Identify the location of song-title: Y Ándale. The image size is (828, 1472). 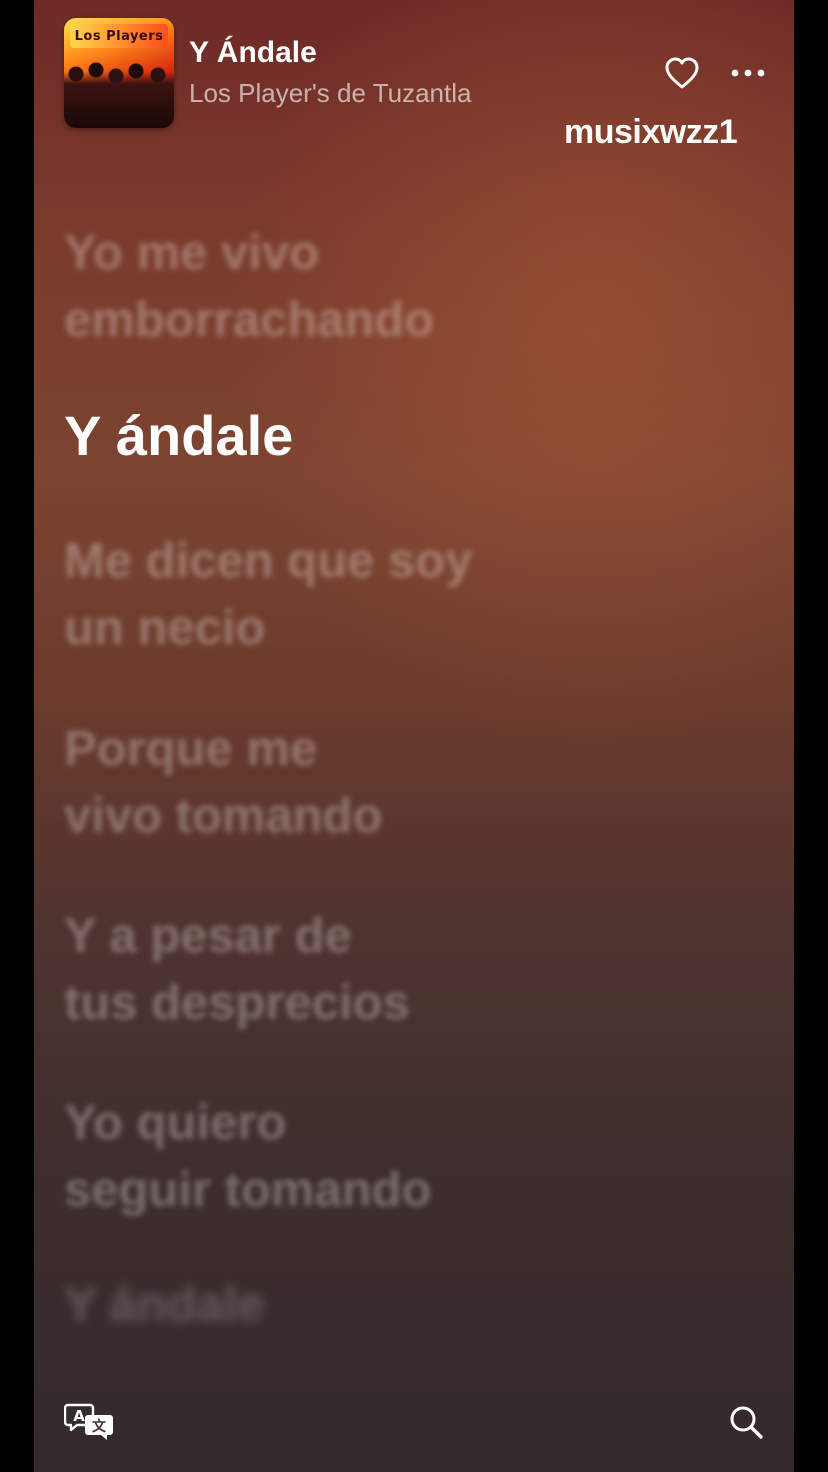
(253, 52).